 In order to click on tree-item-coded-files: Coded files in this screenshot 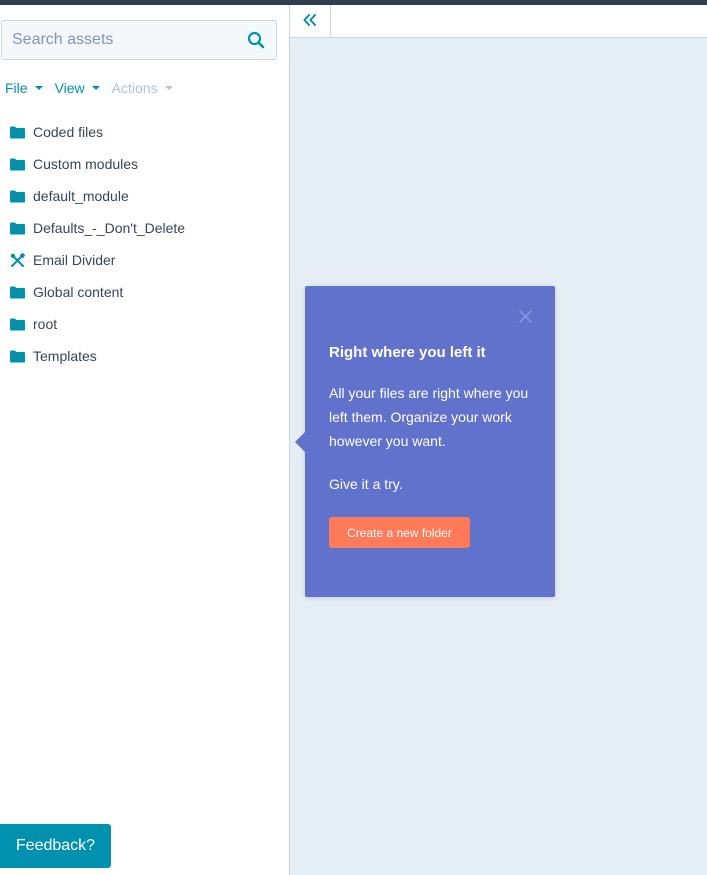, I will do `click(145, 132)`.